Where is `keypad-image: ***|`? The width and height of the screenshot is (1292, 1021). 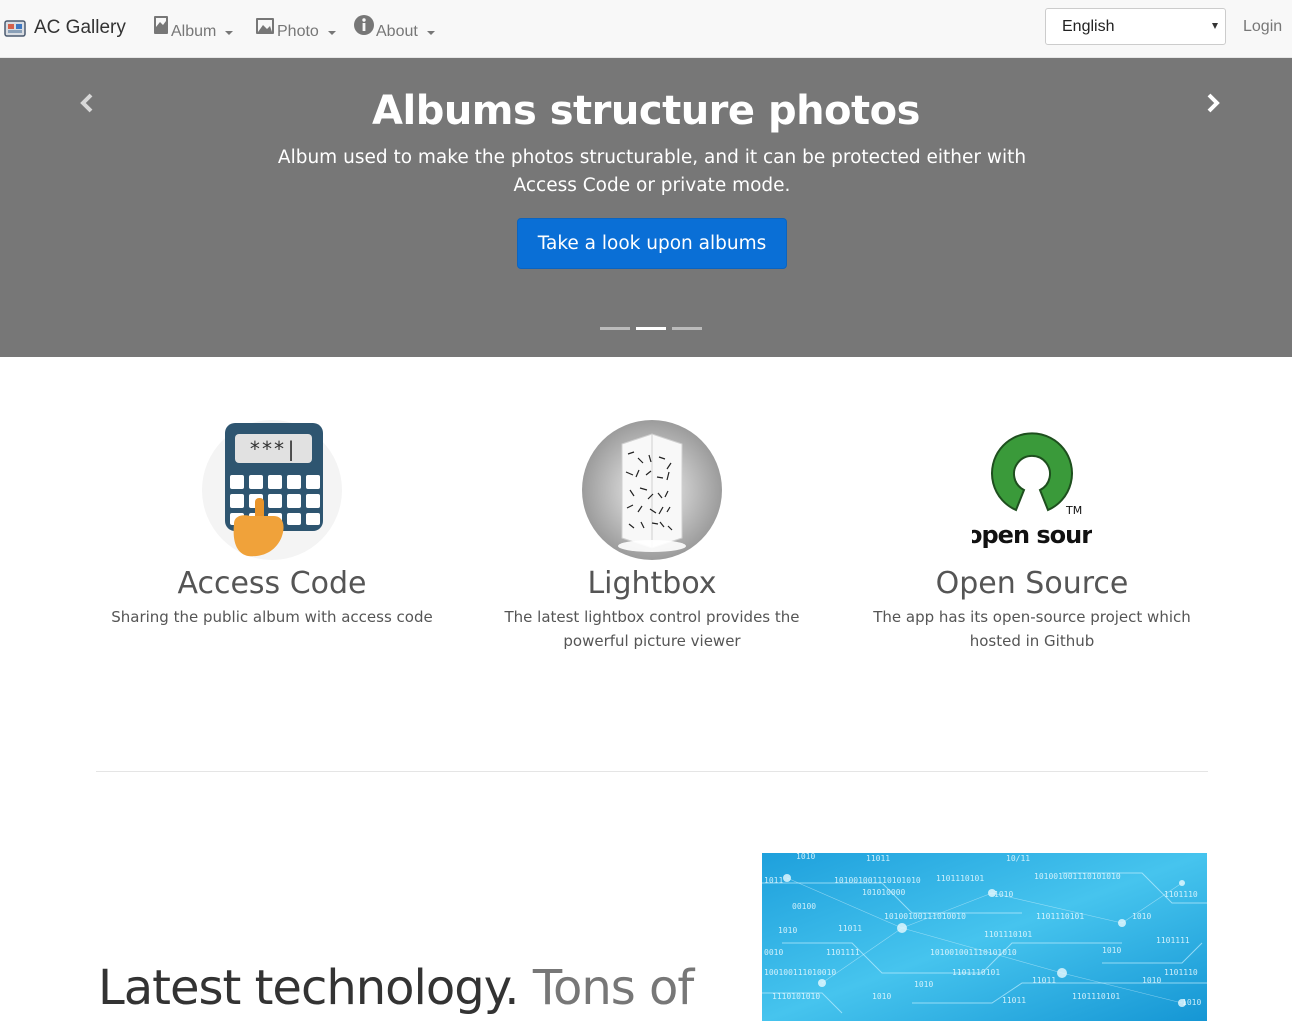
keypad-image: ***| is located at coordinates (272, 490).